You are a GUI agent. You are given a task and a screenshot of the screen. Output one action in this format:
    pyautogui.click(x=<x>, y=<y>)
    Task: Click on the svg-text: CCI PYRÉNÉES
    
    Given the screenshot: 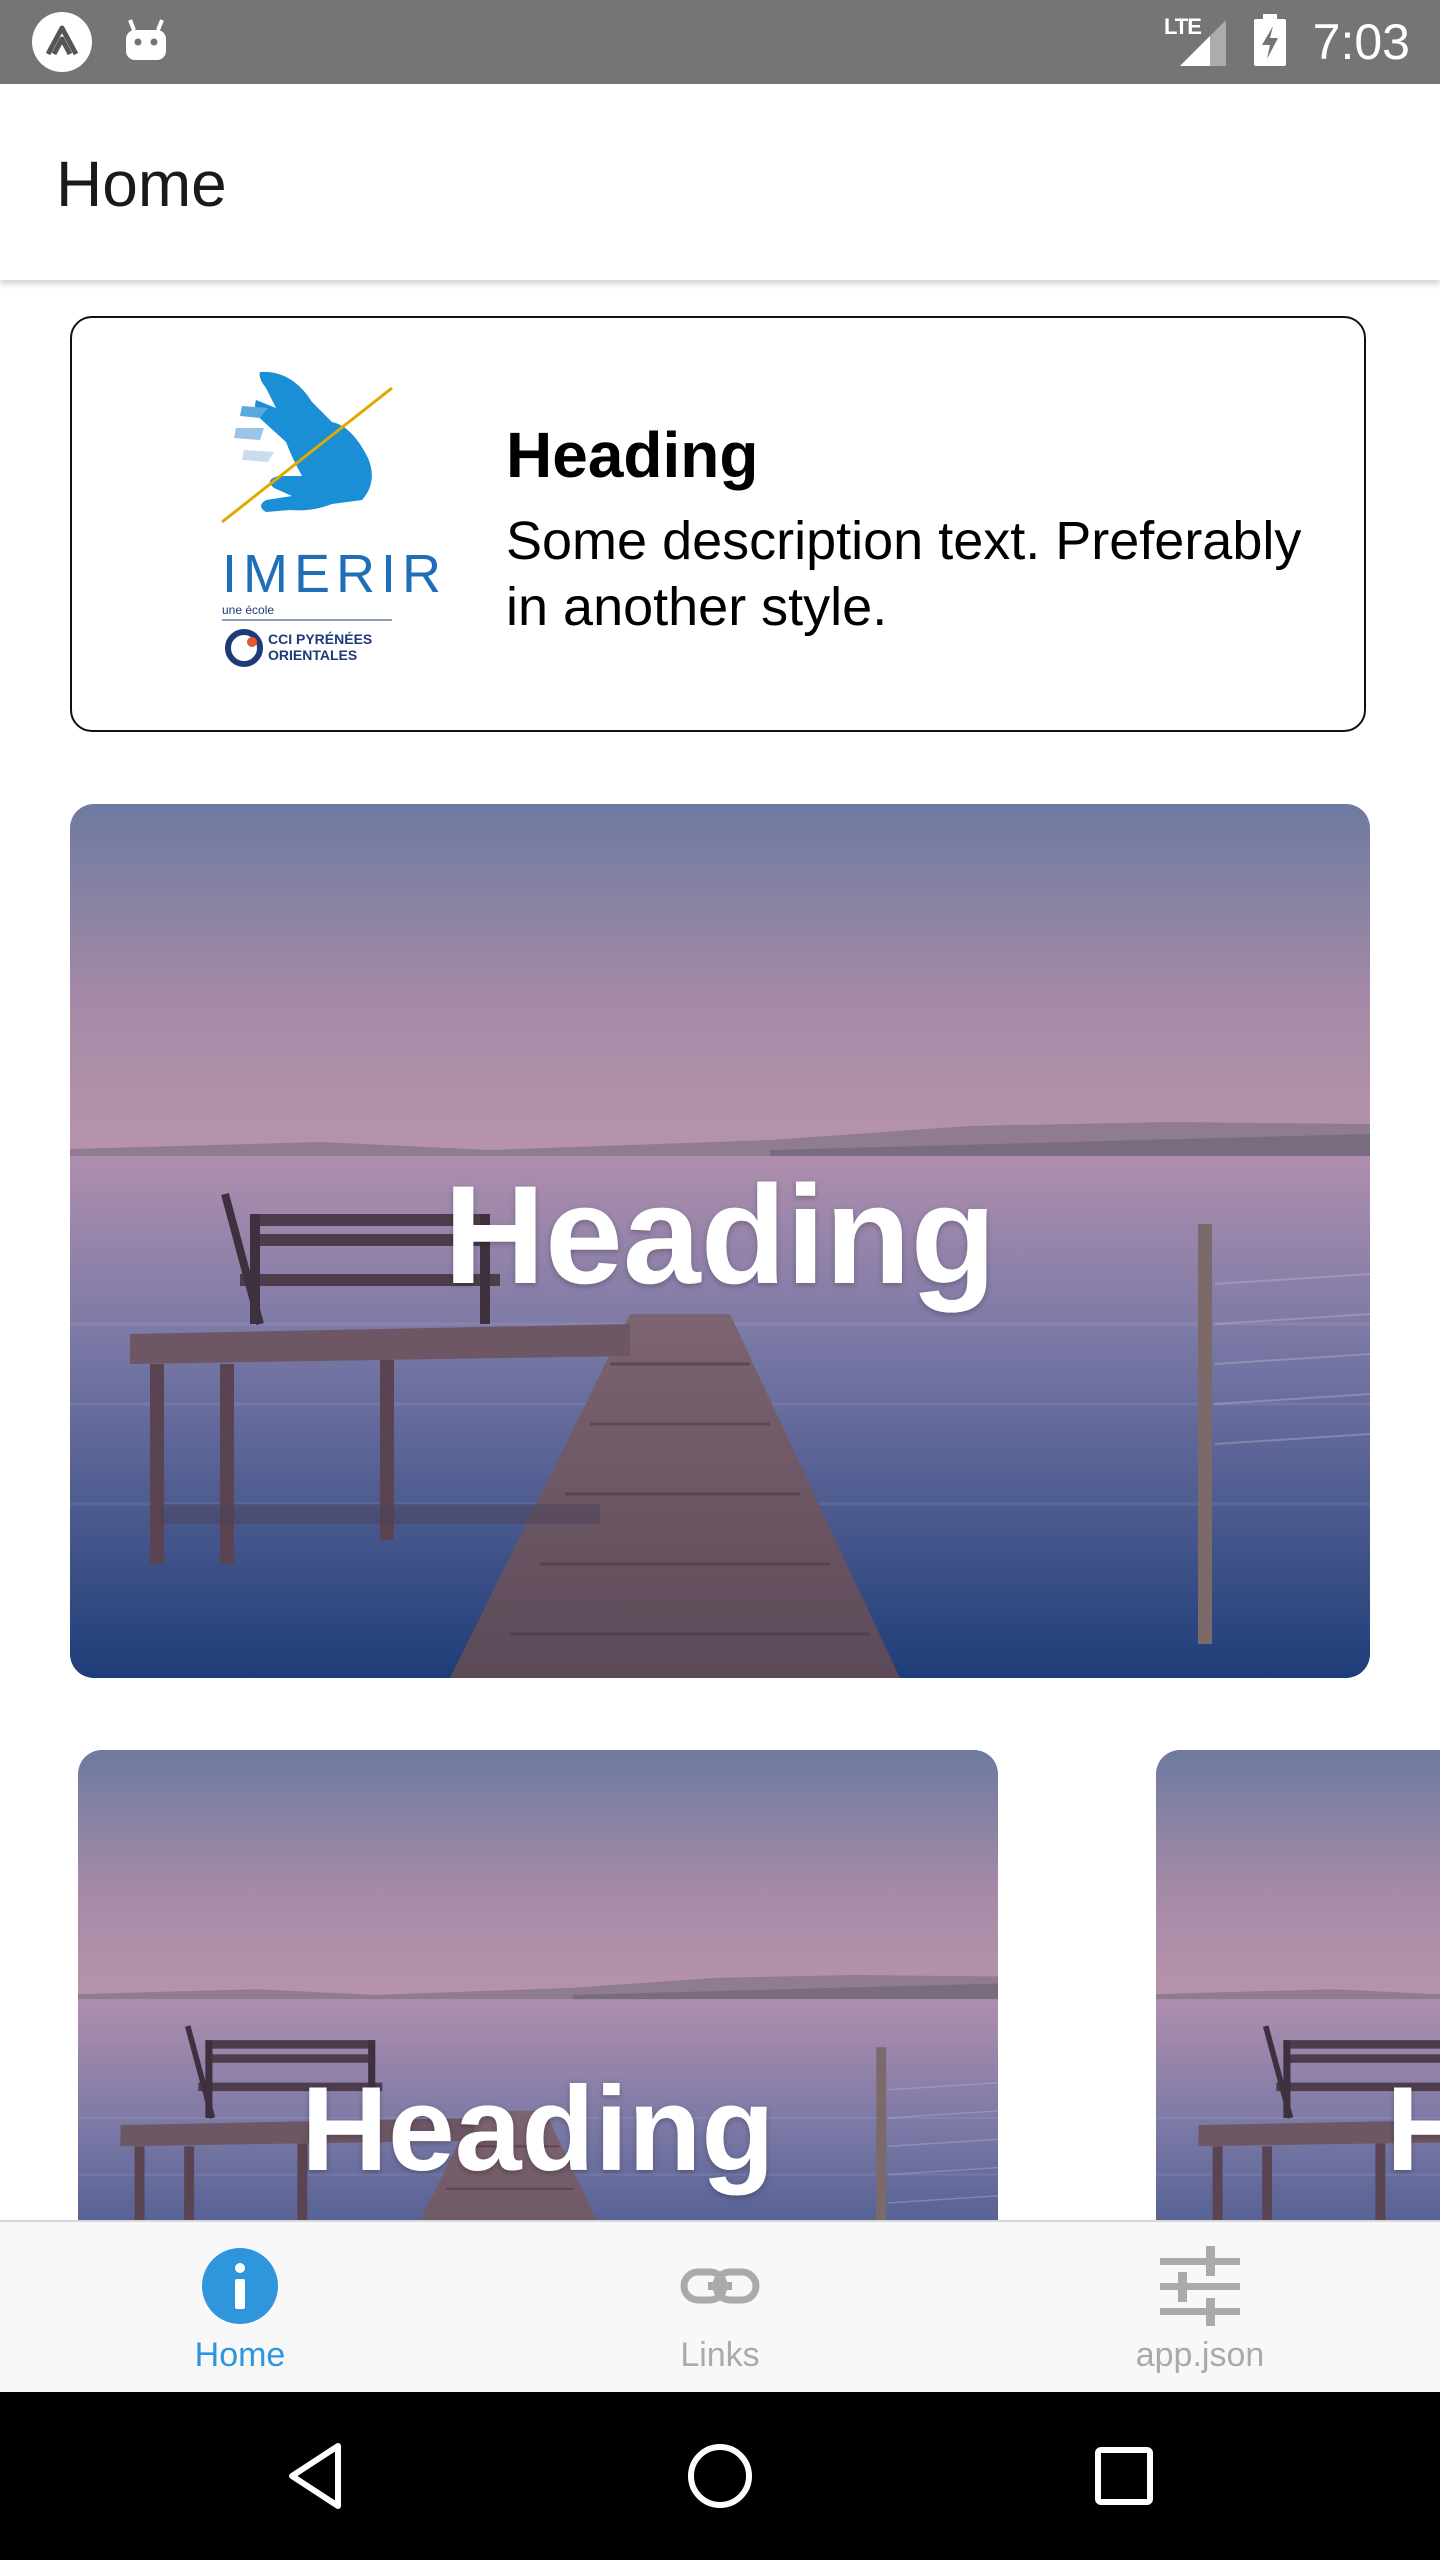 What is the action you would take?
    pyautogui.click(x=320, y=639)
    